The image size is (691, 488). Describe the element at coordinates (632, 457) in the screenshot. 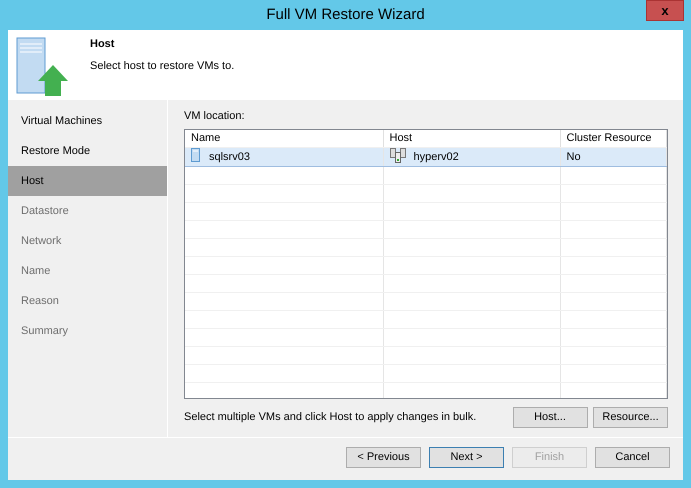

I see `wizard-button: Cancel` at that location.